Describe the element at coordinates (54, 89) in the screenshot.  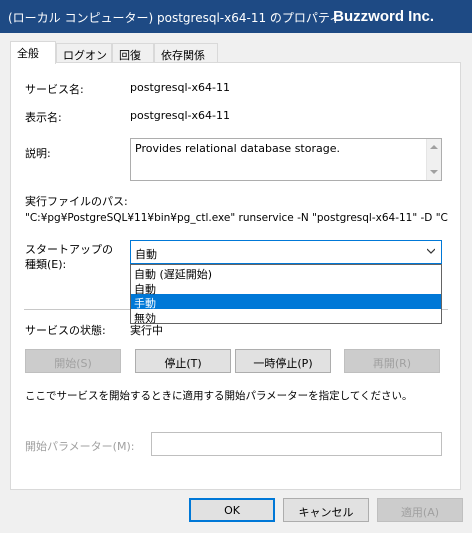
I see `service-name-label: サービス名:` at that location.